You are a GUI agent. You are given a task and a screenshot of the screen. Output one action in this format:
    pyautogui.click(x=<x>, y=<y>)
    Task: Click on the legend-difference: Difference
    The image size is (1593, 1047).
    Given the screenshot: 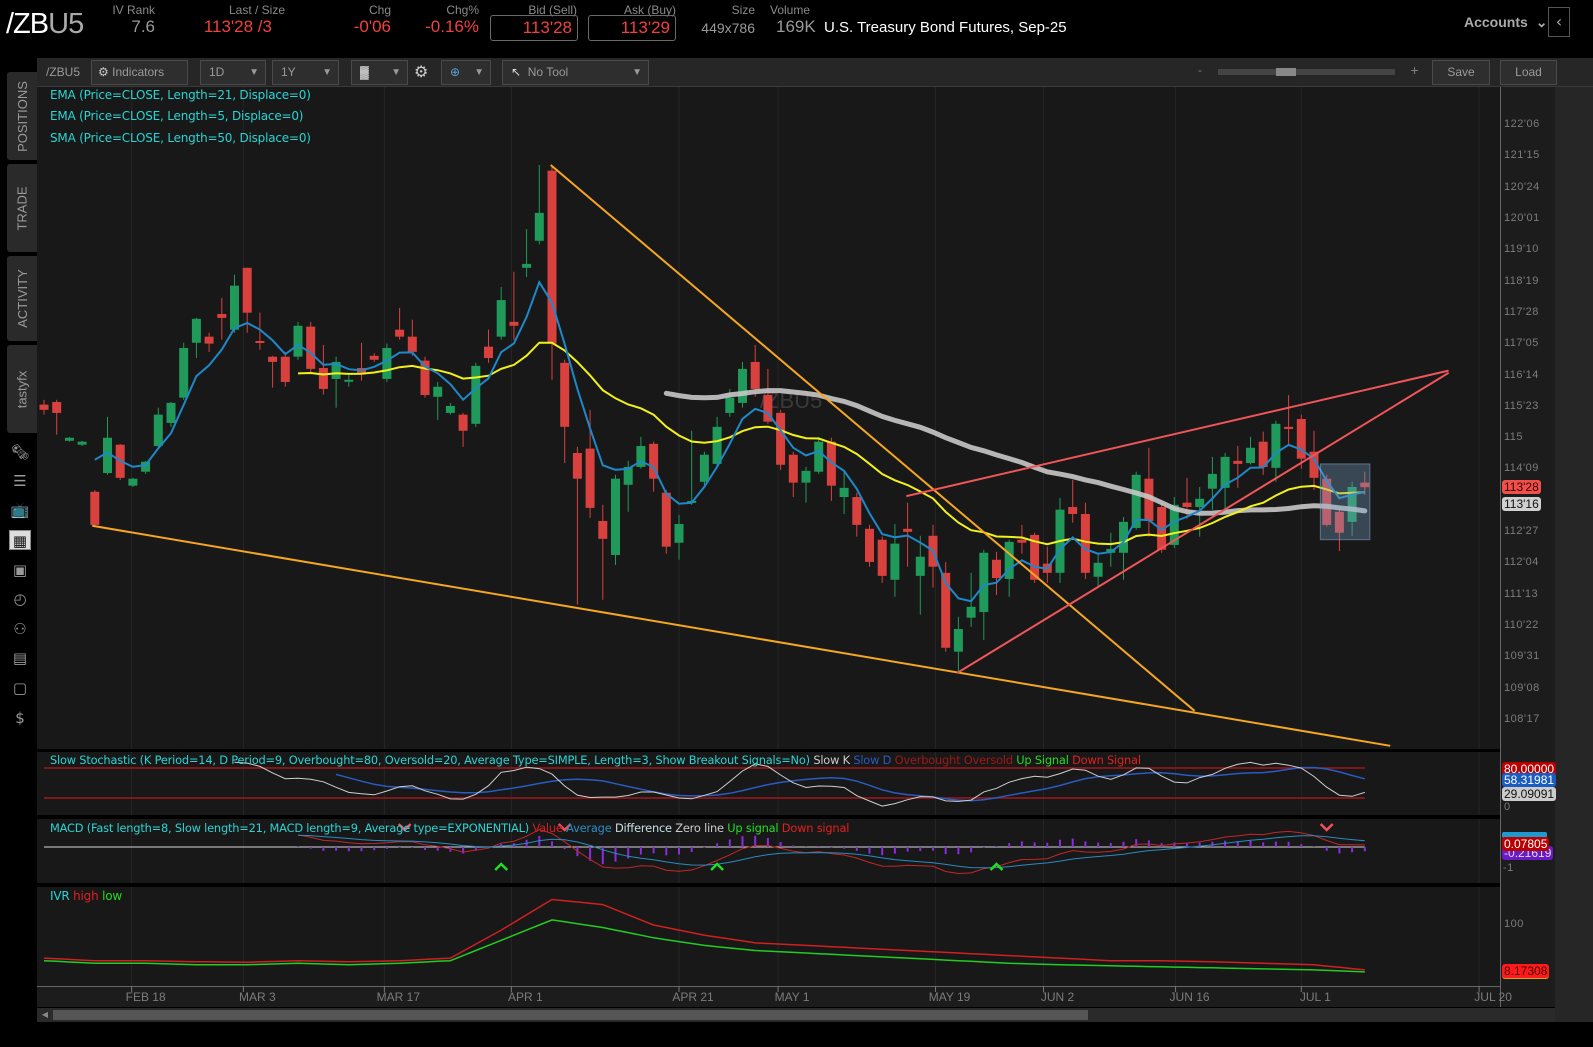 What is the action you would take?
    pyautogui.click(x=643, y=828)
    